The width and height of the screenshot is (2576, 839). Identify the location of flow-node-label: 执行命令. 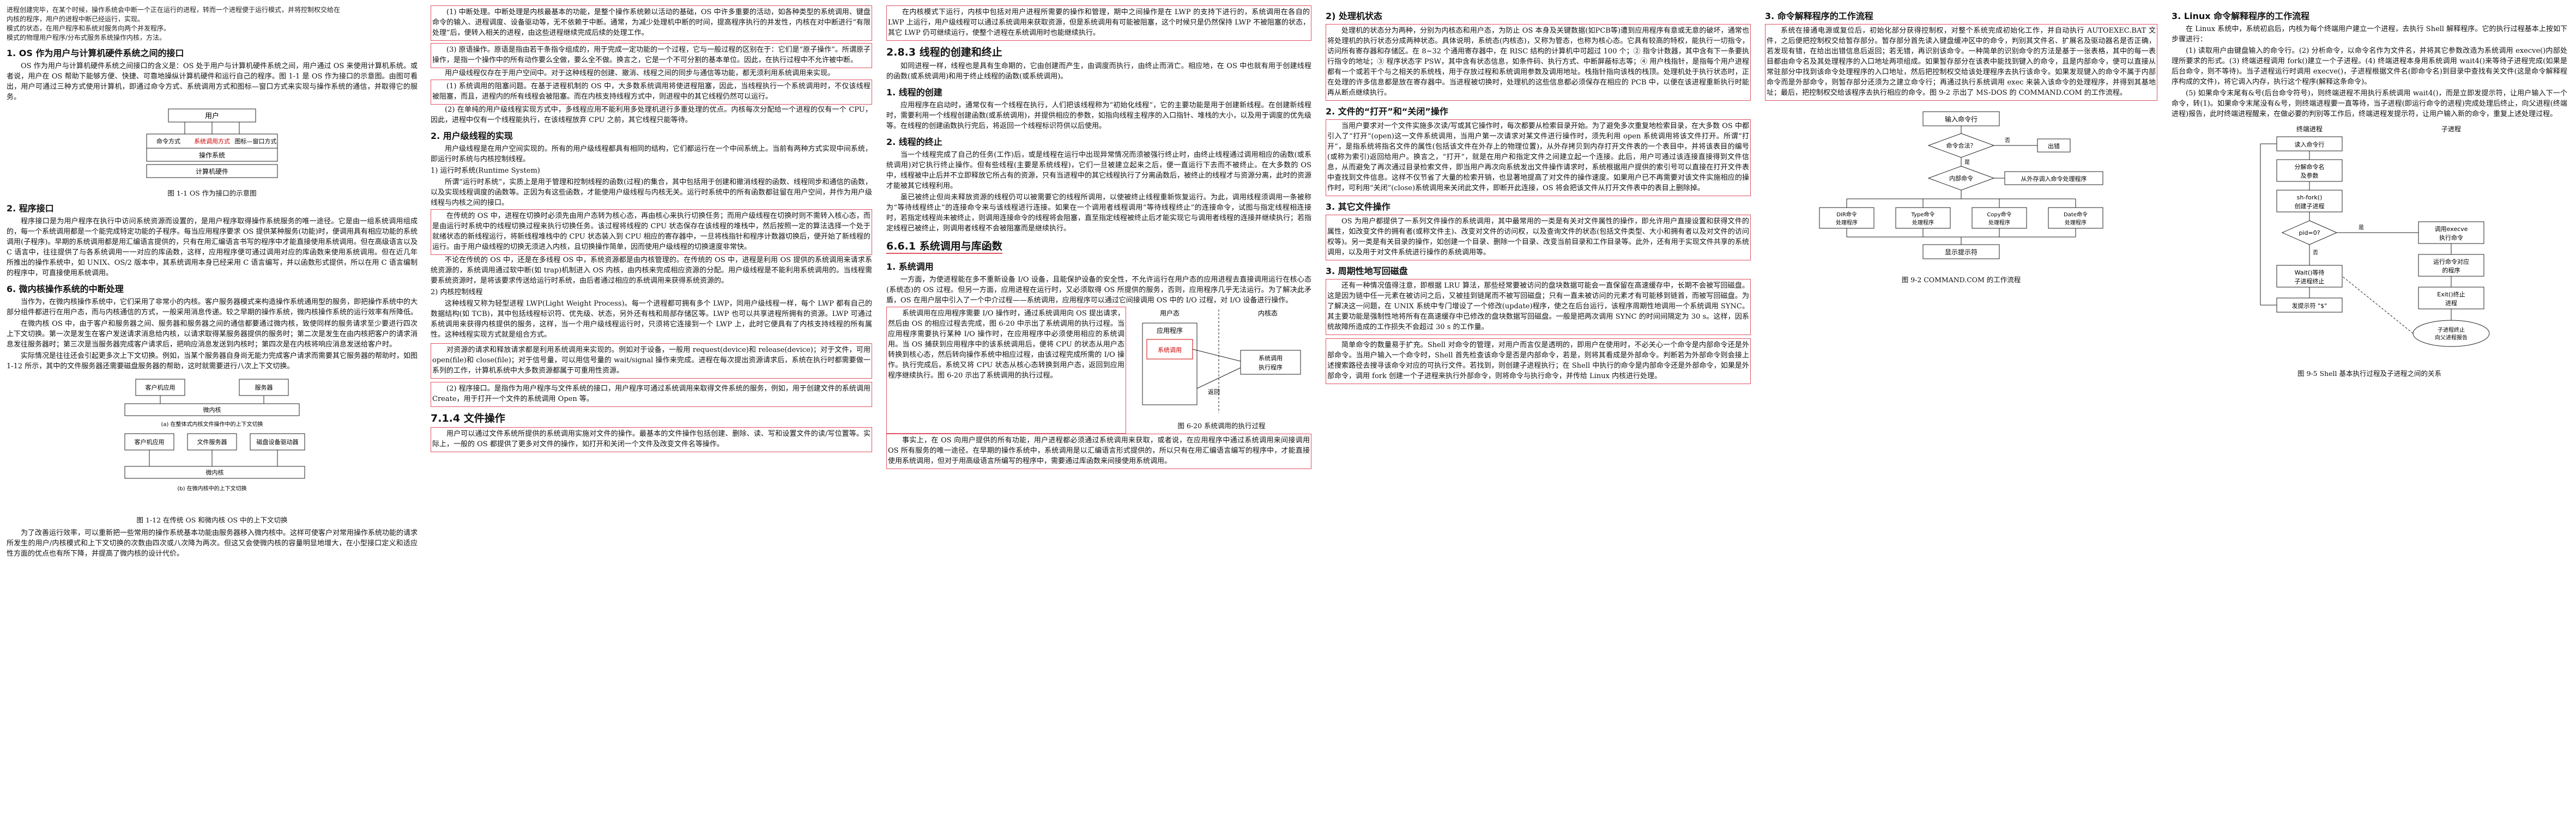
(2451, 237).